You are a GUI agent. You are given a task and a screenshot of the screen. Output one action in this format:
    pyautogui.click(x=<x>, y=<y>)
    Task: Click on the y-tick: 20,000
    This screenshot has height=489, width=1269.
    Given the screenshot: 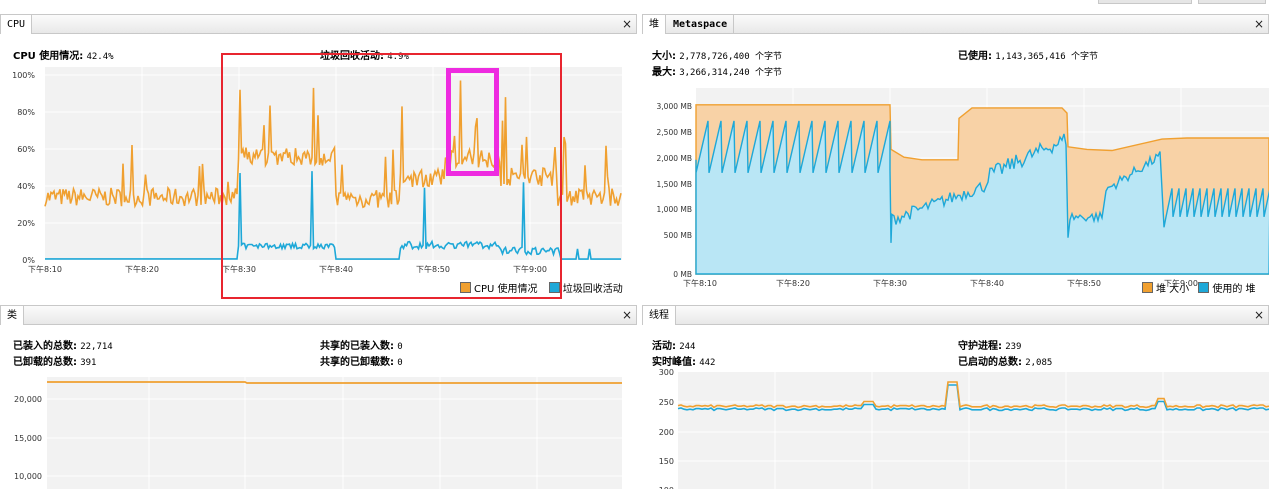 What is the action you would take?
    pyautogui.click(x=28, y=399)
    